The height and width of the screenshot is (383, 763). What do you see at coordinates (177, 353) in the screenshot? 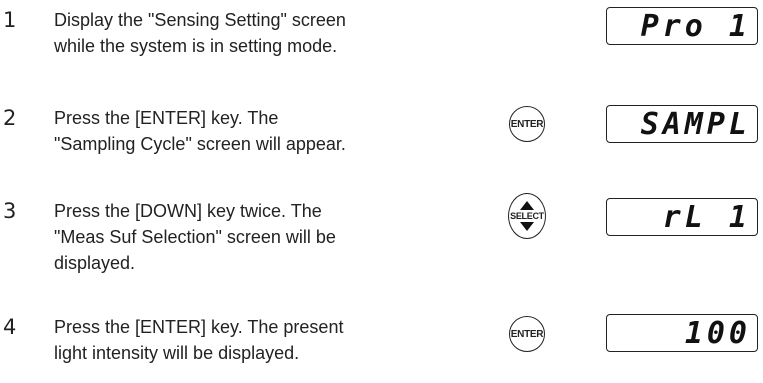
I see `instruction-line: light intensity will be displayed.` at bounding box center [177, 353].